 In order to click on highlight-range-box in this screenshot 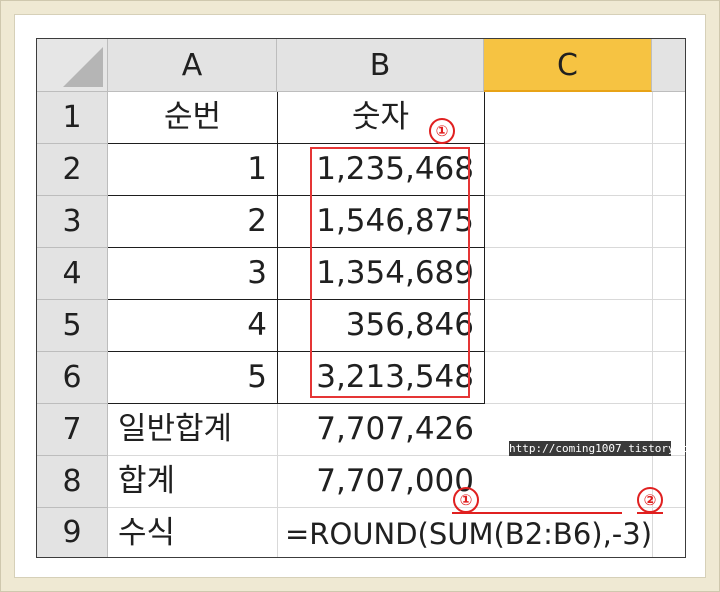, I will do `click(390, 272)`.